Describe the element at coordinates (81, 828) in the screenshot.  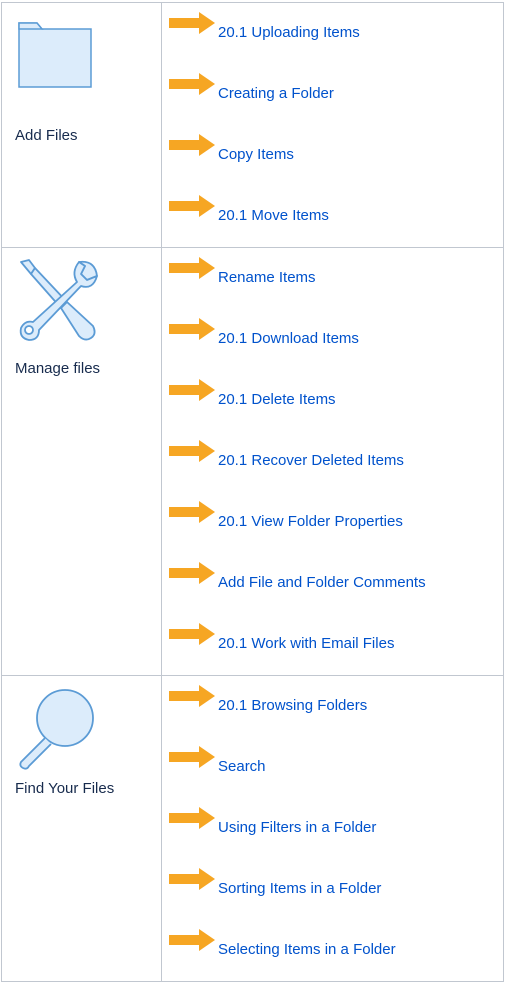
I see `section-cell-find-files: Find Your Files` at that location.